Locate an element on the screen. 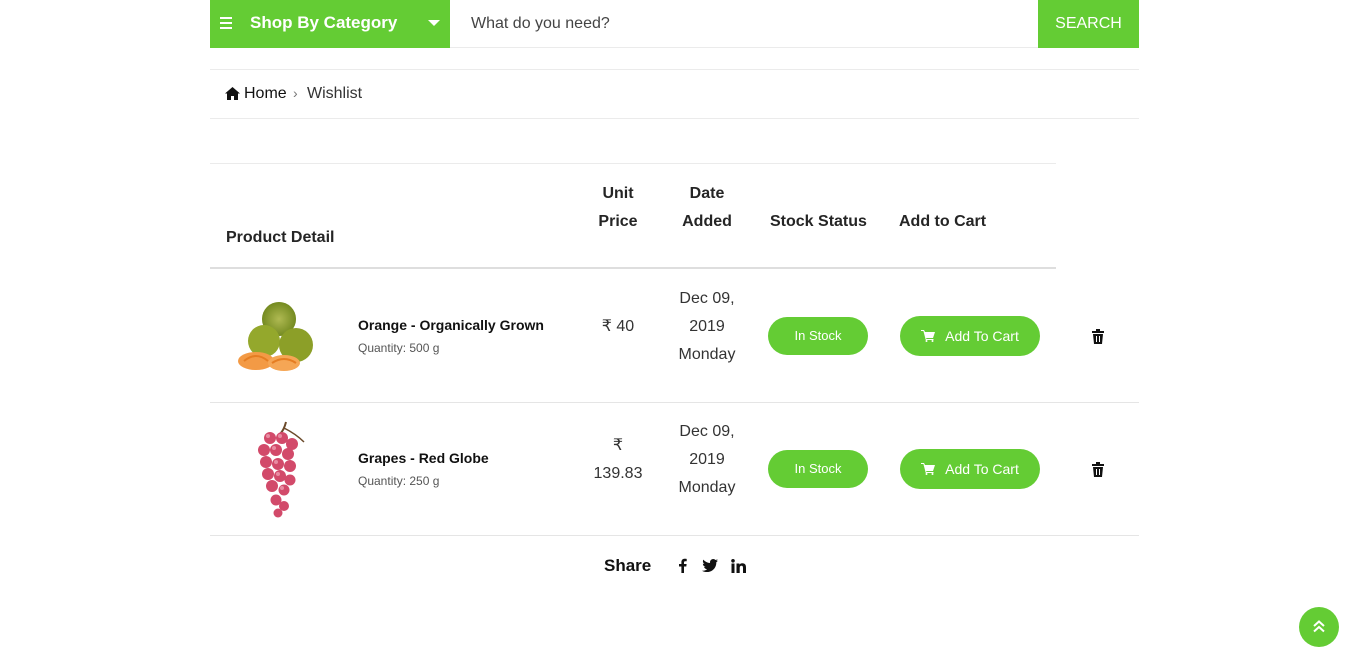 The width and height of the screenshot is (1345, 648). unit-price-line1: ₹ is located at coordinates (618, 445).